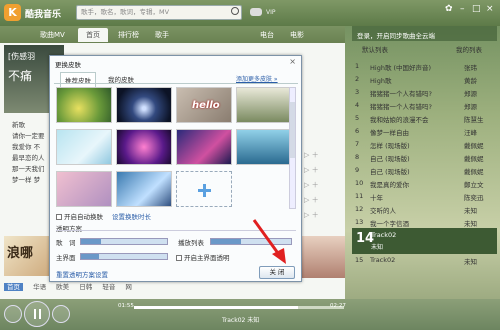  Describe the element at coordinates (131, 216) in the screenshot. I see `auto-change-duration-link: 设置换肤时长` at that location.